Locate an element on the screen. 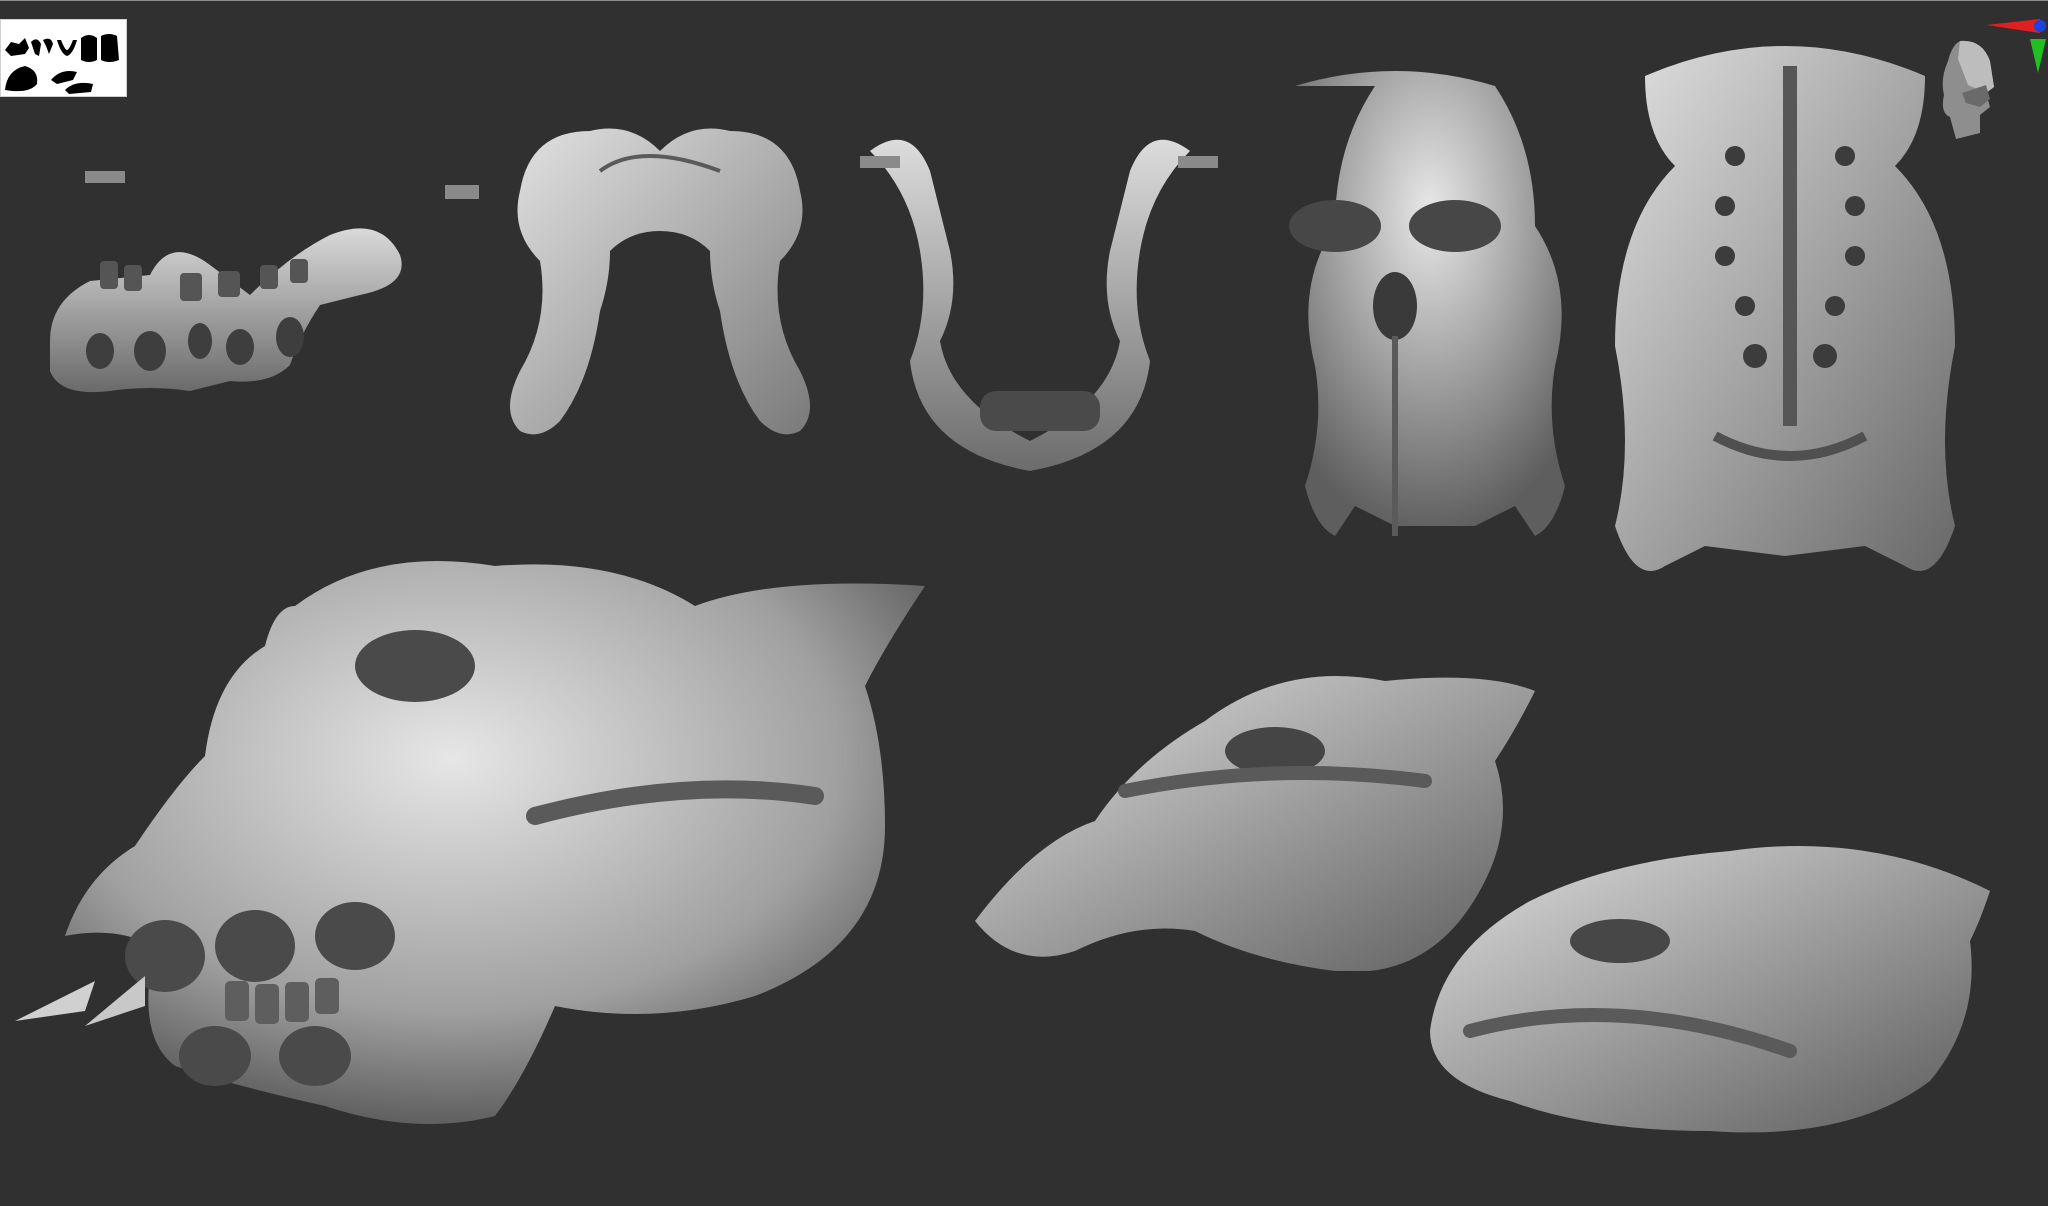 This screenshot has height=1206, width=2048. silhouette-thumbnail is located at coordinates (63, 58).